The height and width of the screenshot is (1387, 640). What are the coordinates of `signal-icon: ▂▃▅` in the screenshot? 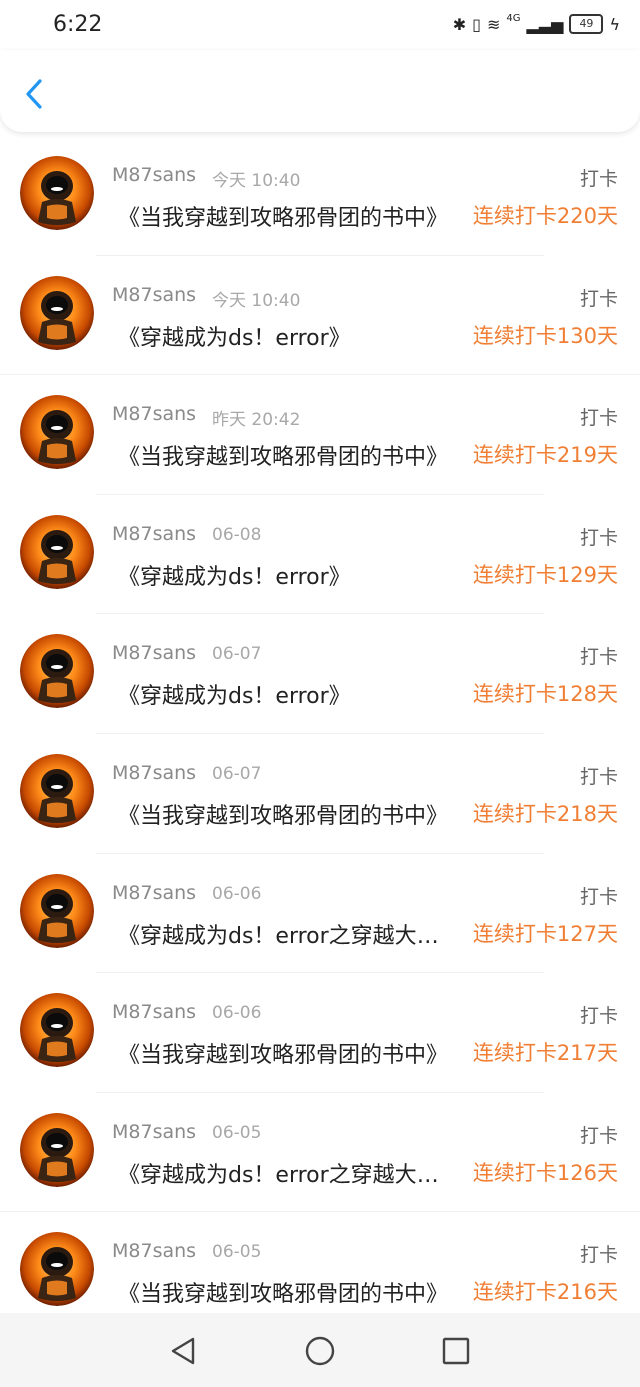 It's located at (545, 24).